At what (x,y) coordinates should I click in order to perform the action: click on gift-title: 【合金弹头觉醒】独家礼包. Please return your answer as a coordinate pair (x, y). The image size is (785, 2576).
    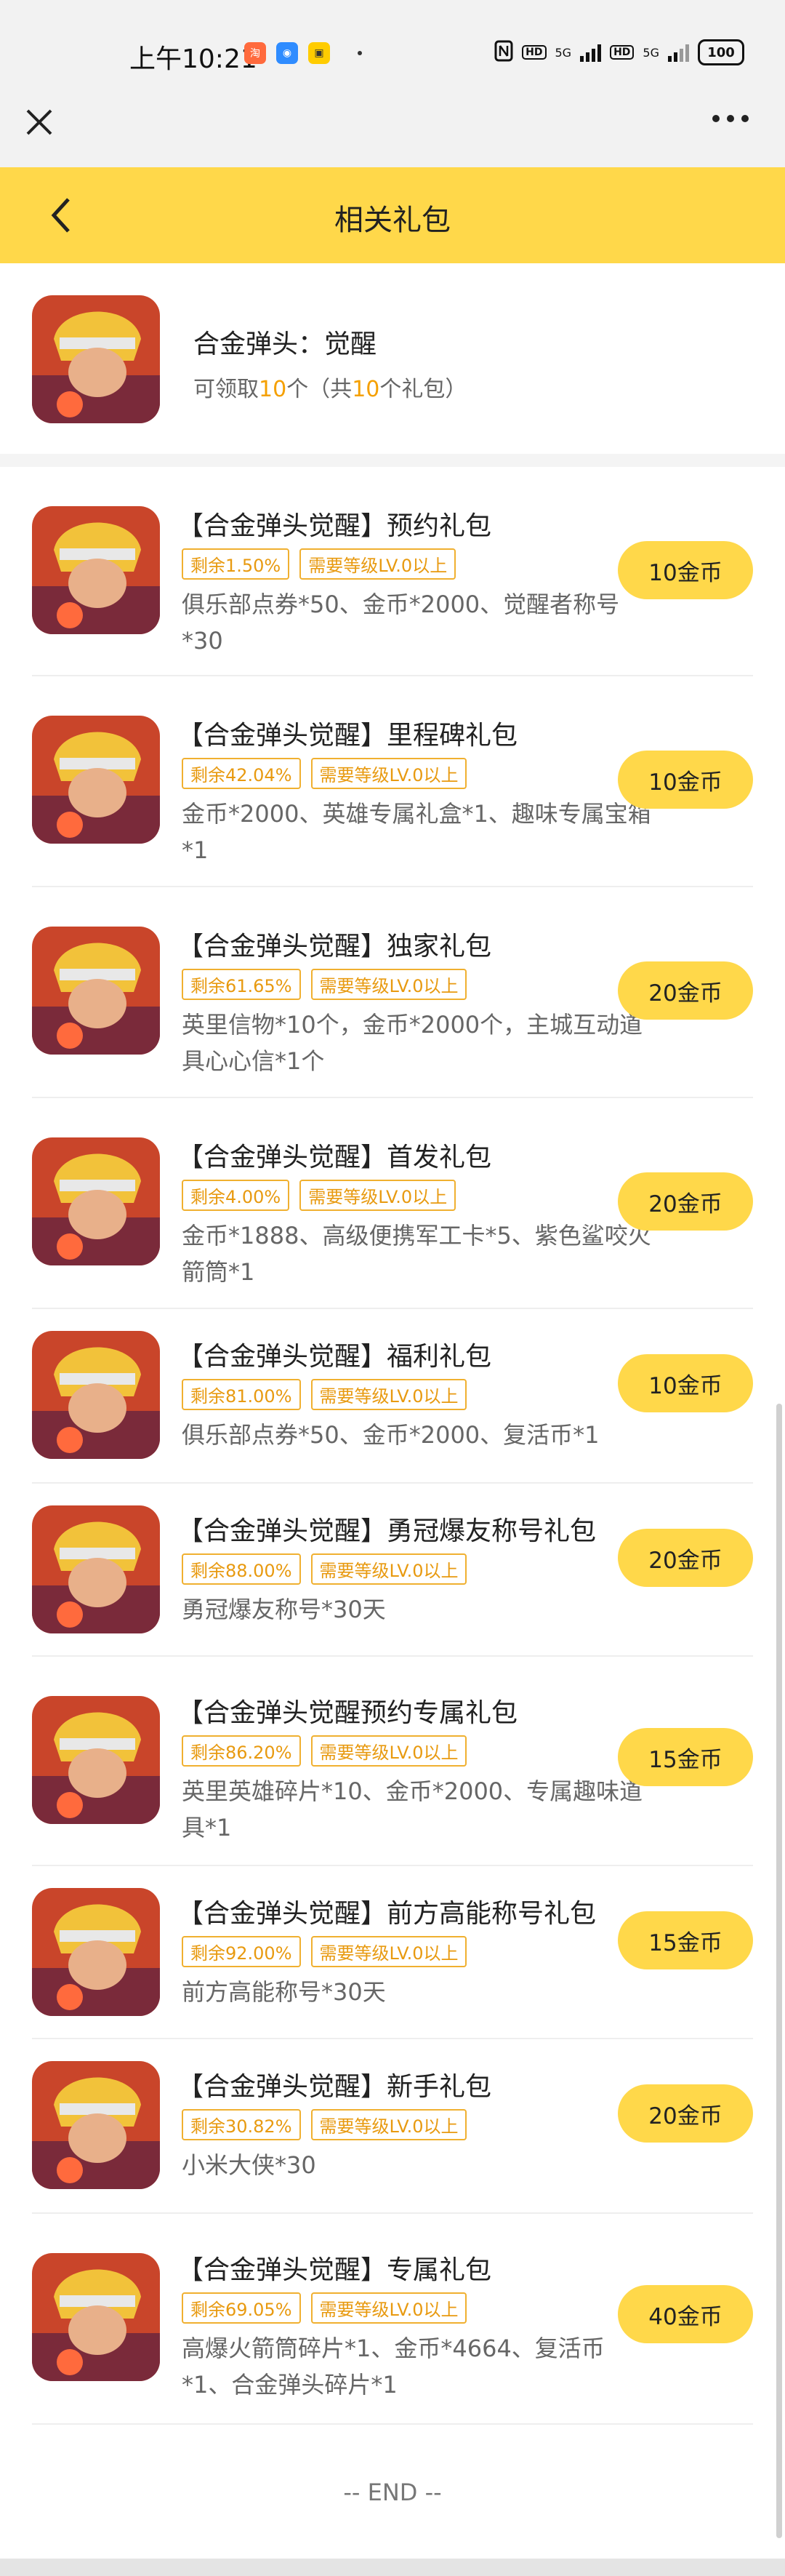
    Looking at the image, I should click on (334, 946).